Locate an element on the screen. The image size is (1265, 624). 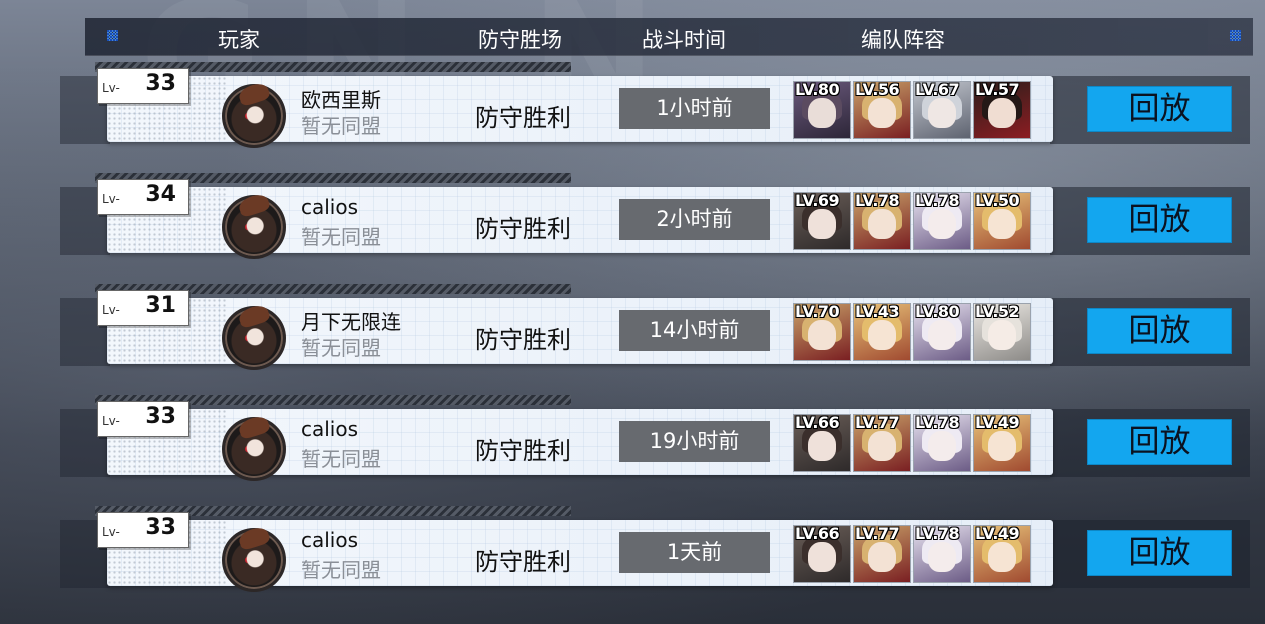
team-member-portrait: LV.52 is located at coordinates (1002, 332).